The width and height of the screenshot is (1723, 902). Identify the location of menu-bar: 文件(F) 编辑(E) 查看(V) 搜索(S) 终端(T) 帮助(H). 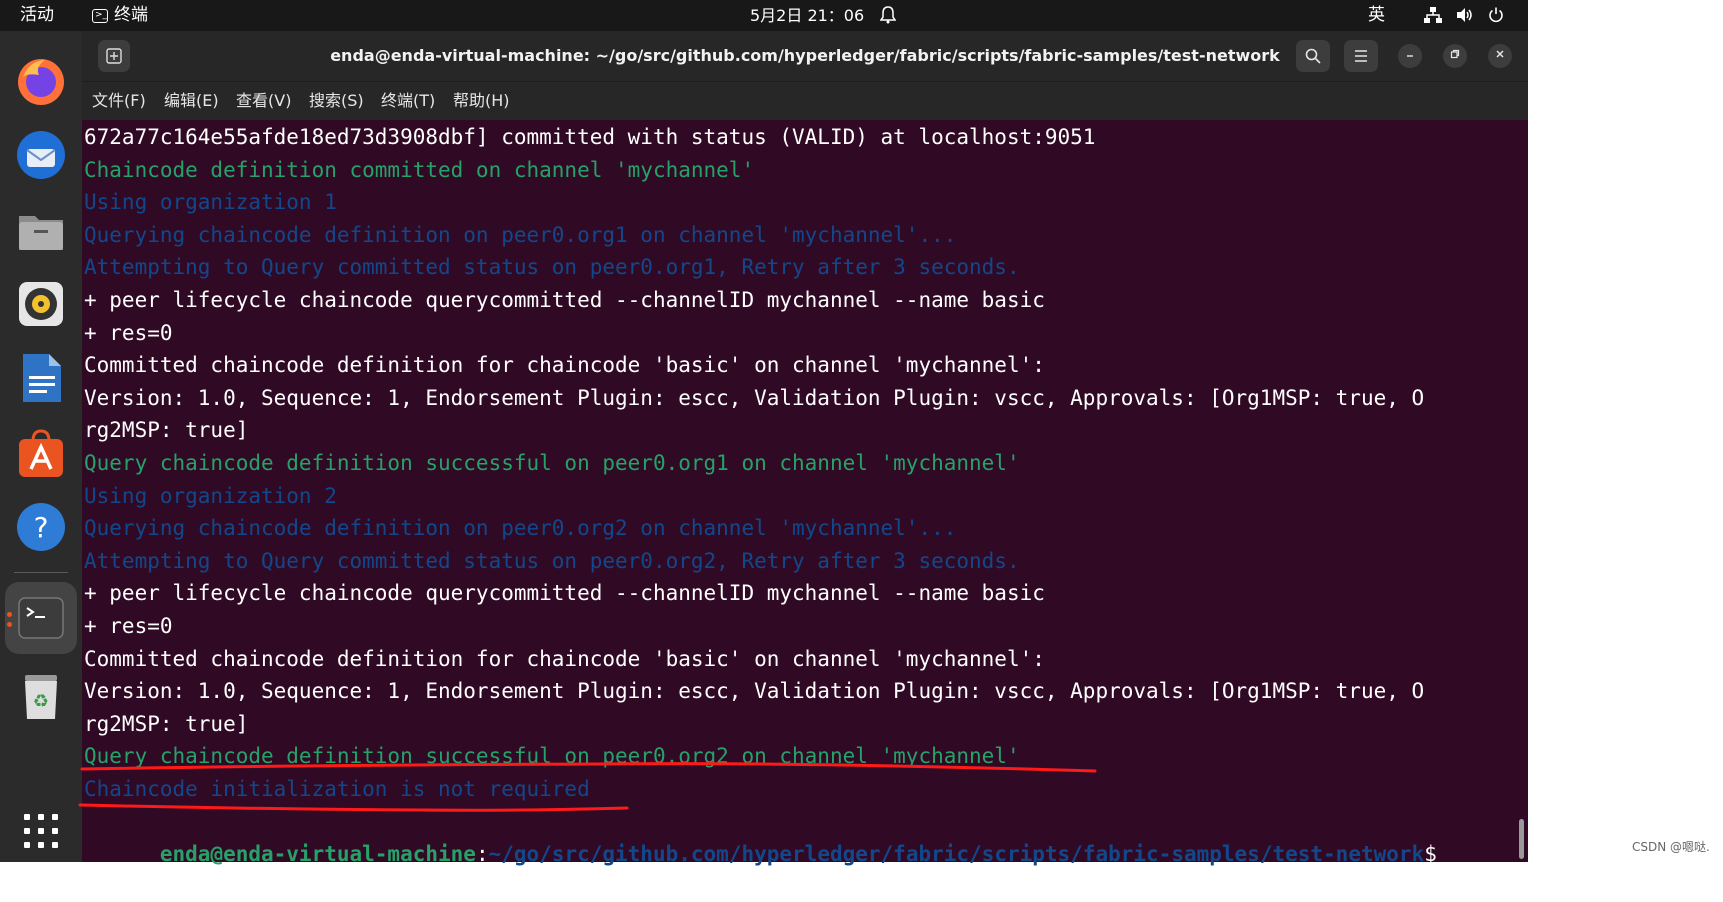
(805, 100).